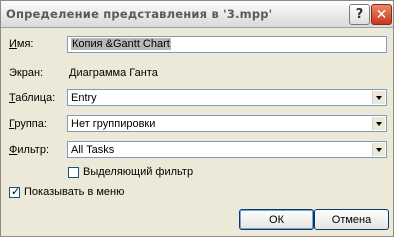  I want to click on help-button: ?, so click(359, 14).